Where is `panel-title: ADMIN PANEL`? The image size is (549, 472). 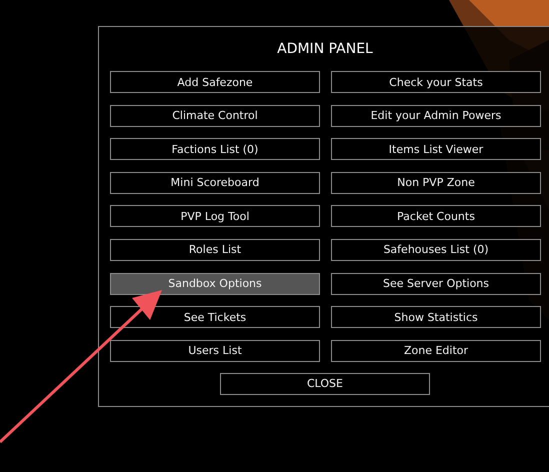
panel-title: ADMIN PANEL is located at coordinates (325, 49).